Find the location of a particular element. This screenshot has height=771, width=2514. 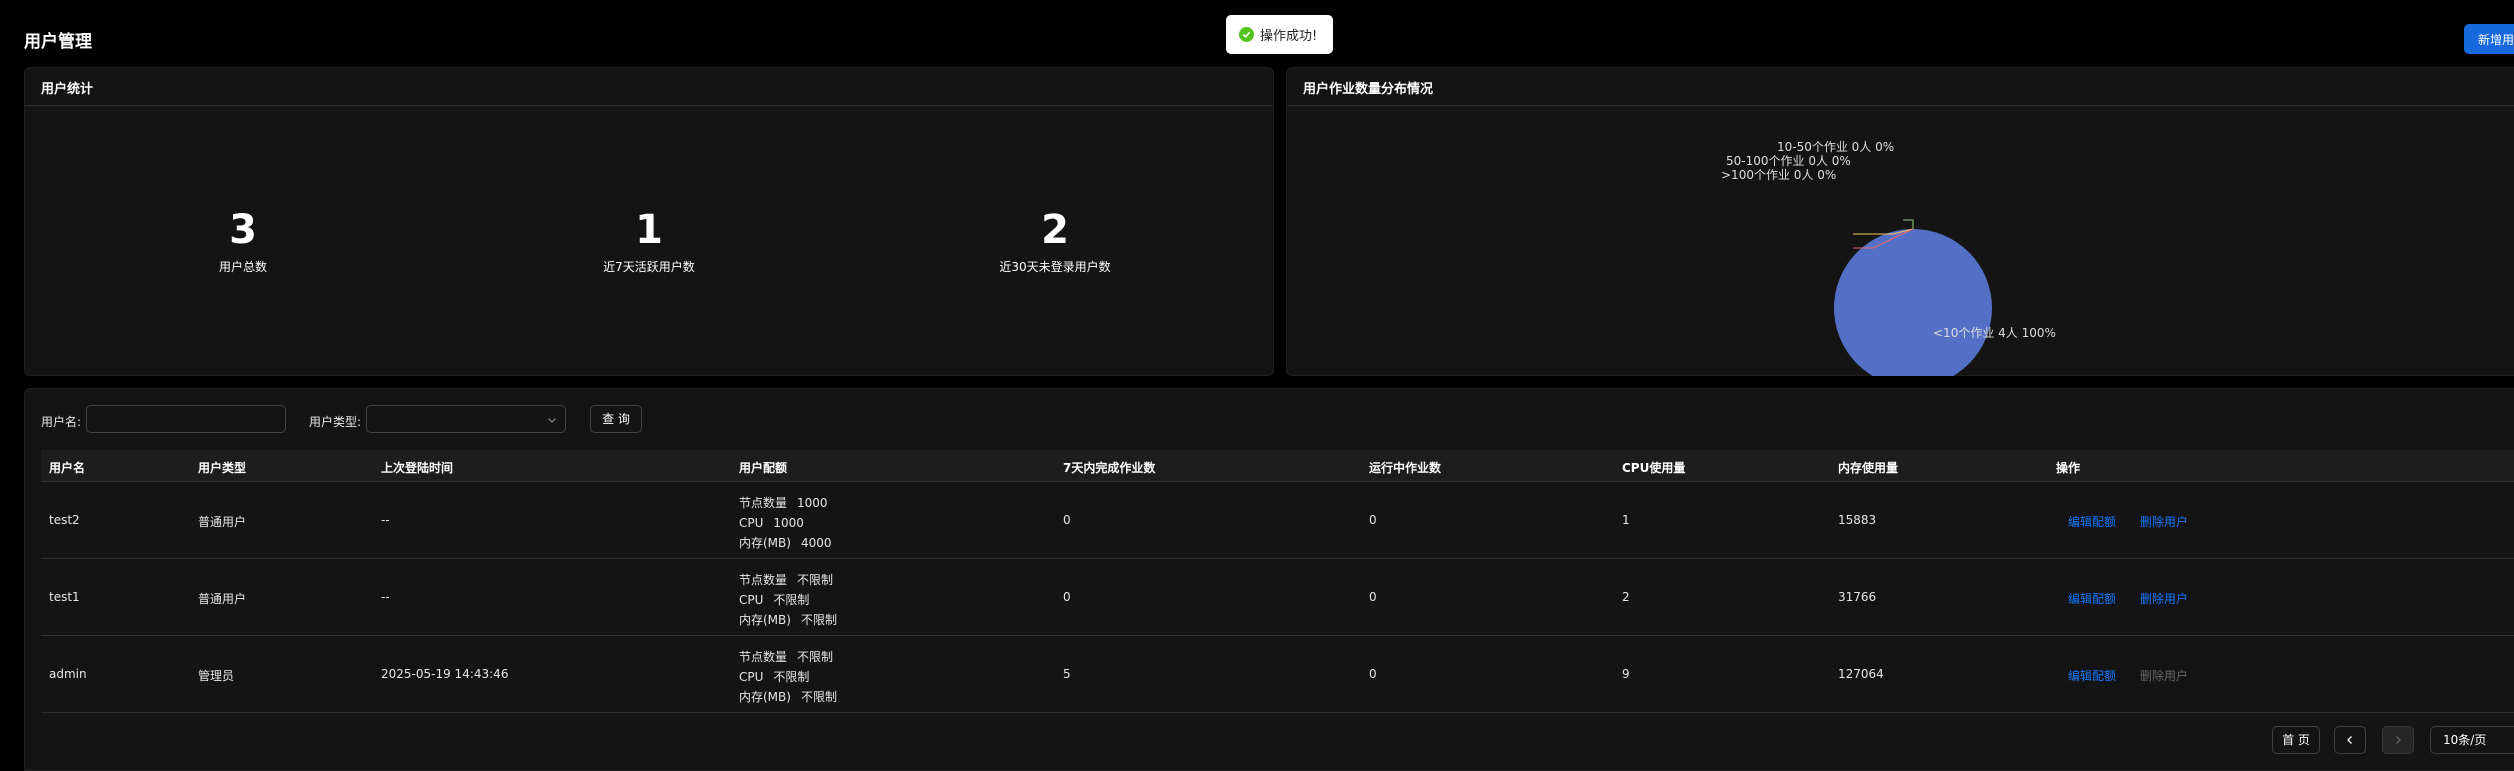

stat-label: 近7天活跃用户数 is located at coordinates (649, 267).